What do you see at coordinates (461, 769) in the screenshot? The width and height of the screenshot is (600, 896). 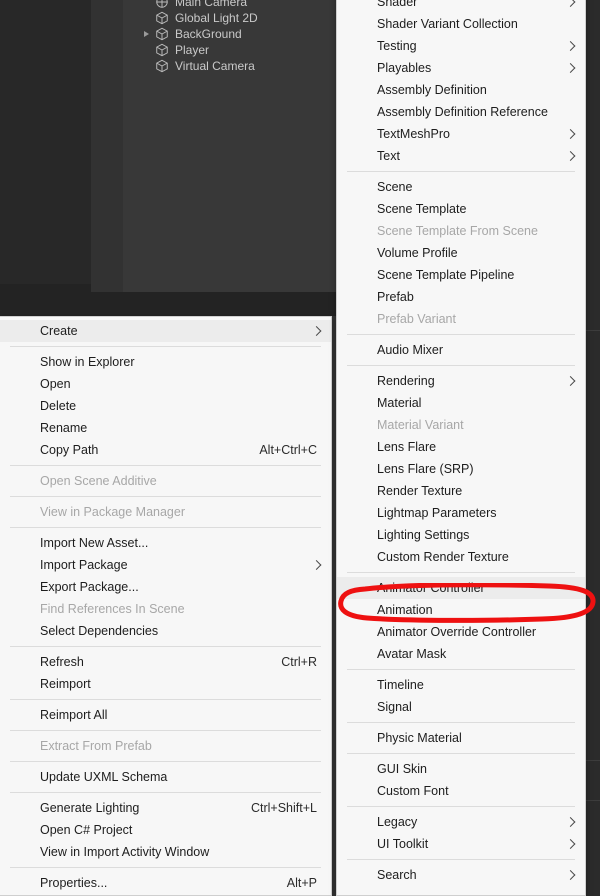 I see `menu-item: GUI Skin` at bounding box center [461, 769].